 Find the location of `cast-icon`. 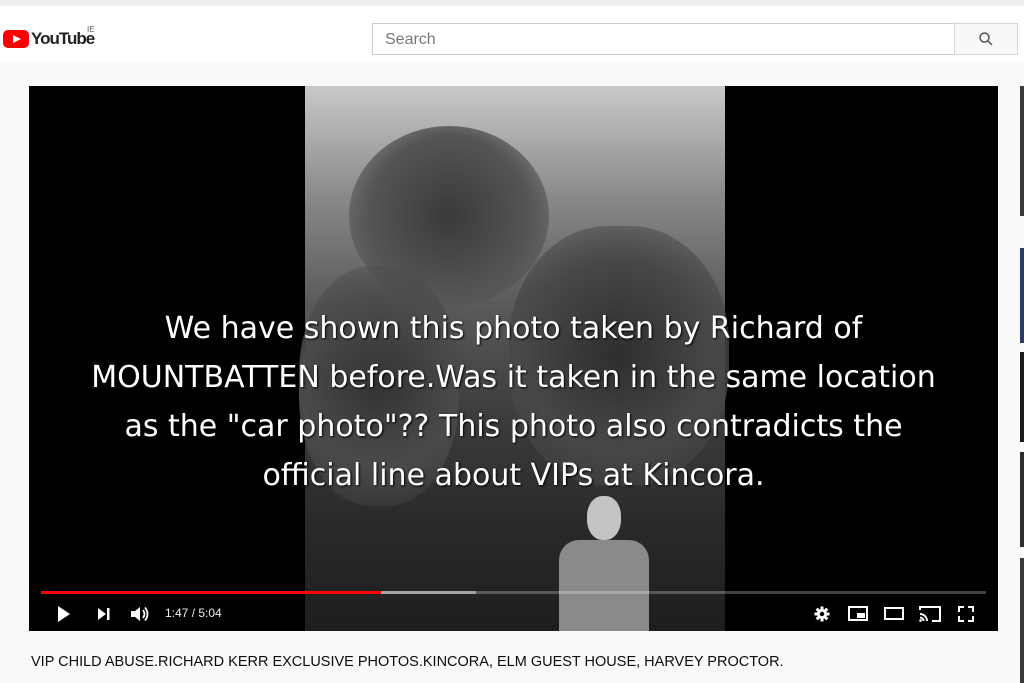

cast-icon is located at coordinates (930, 613).